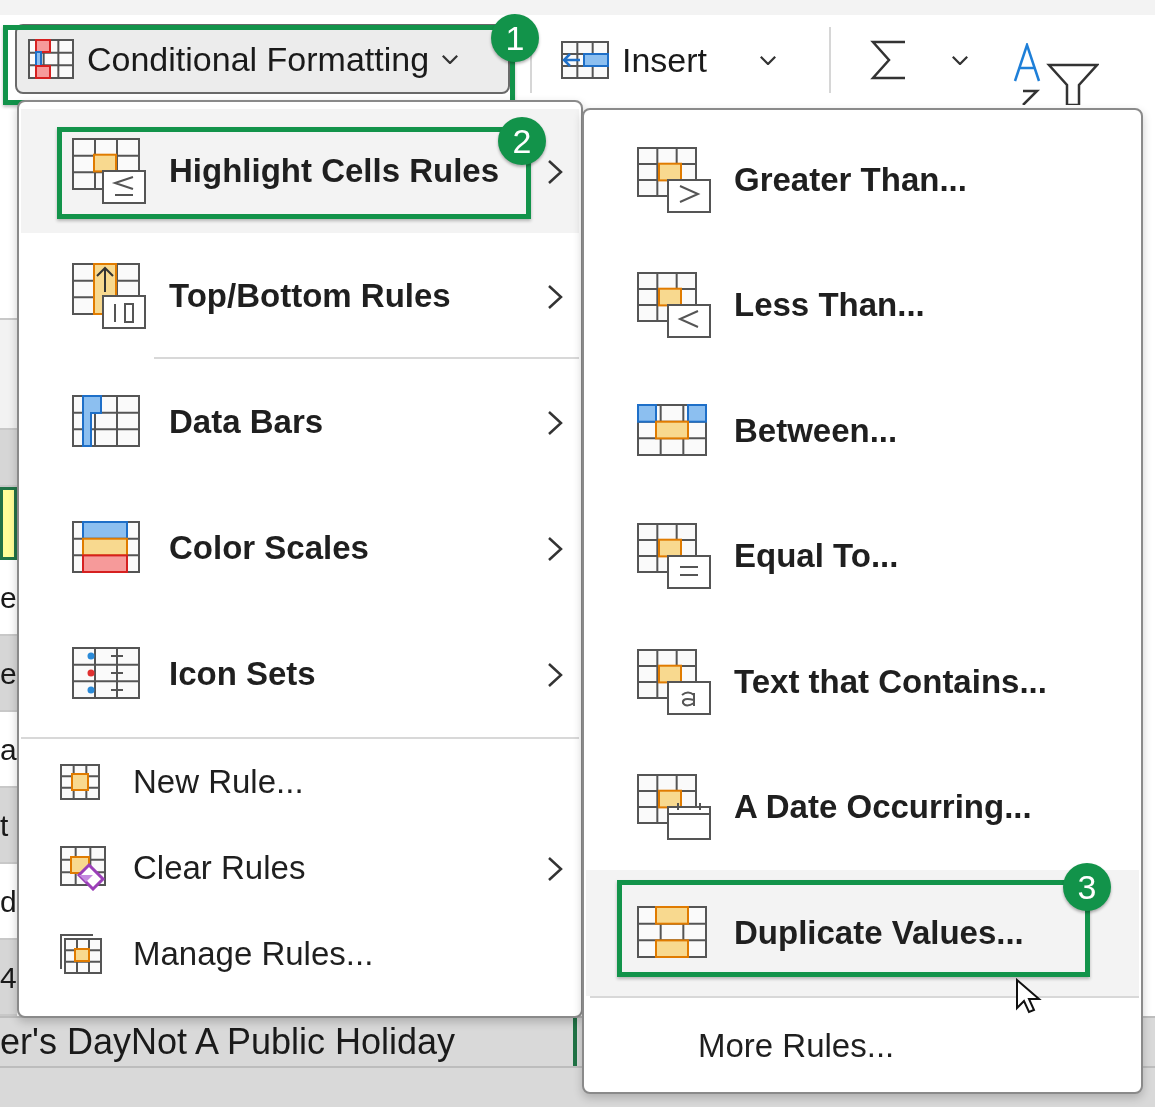 The width and height of the screenshot is (1155, 1107). What do you see at coordinates (300, 674) in the screenshot?
I see `menu-item: Icon Sets` at bounding box center [300, 674].